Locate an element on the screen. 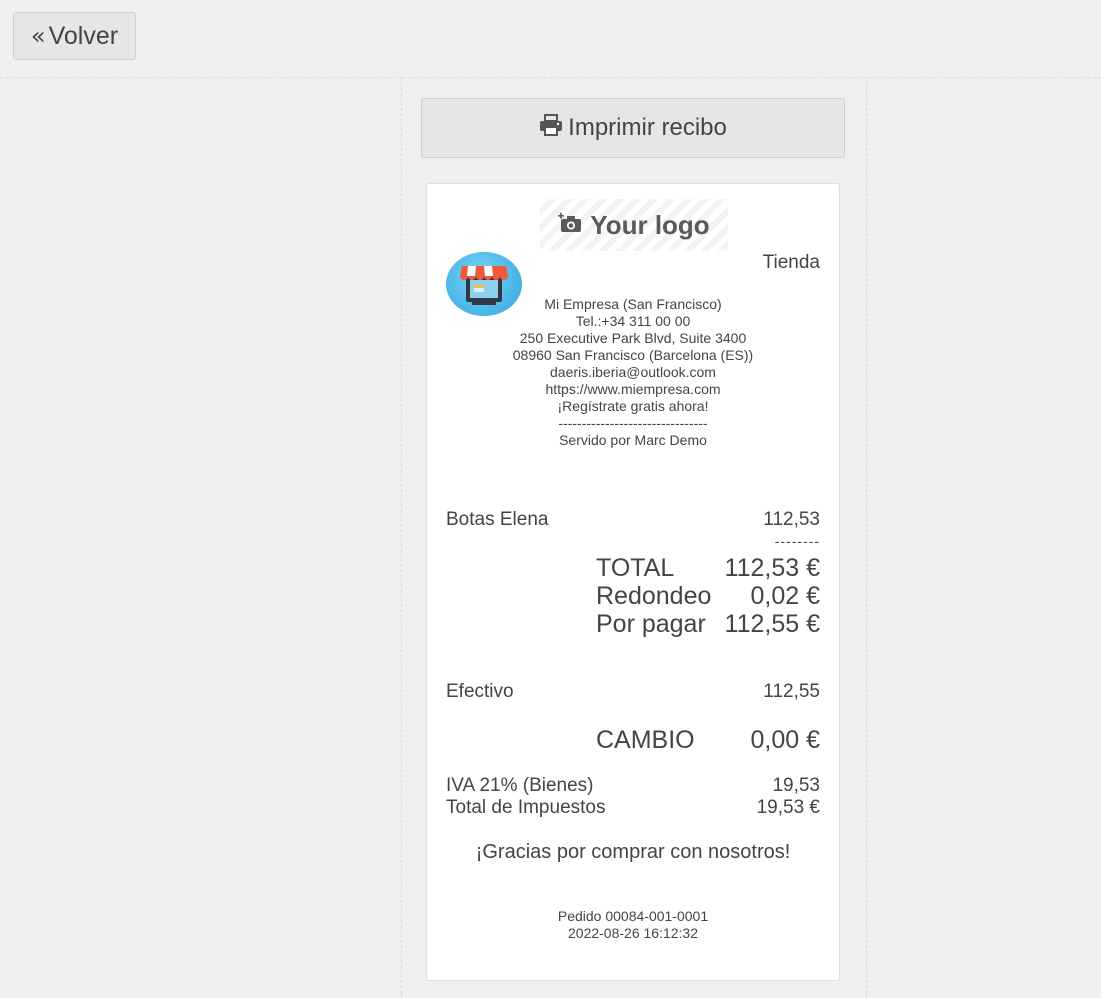  total-tax-value: 19,53 € is located at coordinates (788, 807).